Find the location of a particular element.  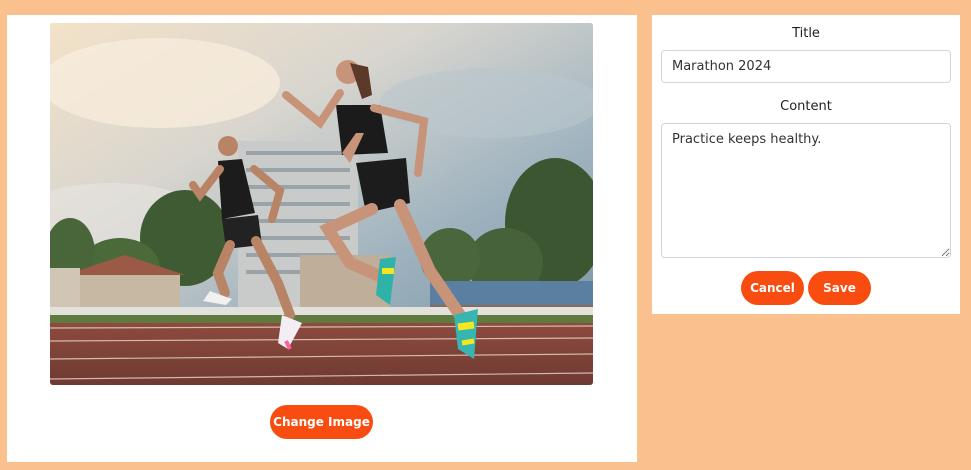

content-label: Content is located at coordinates (806, 106).